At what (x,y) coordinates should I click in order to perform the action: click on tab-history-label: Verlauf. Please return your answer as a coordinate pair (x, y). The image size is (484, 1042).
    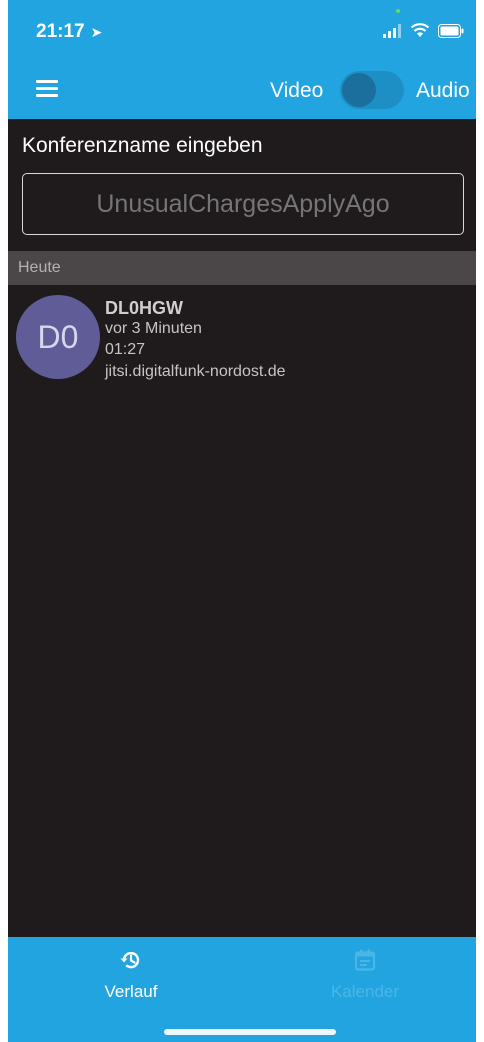
    Looking at the image, I should click on (131, 991).